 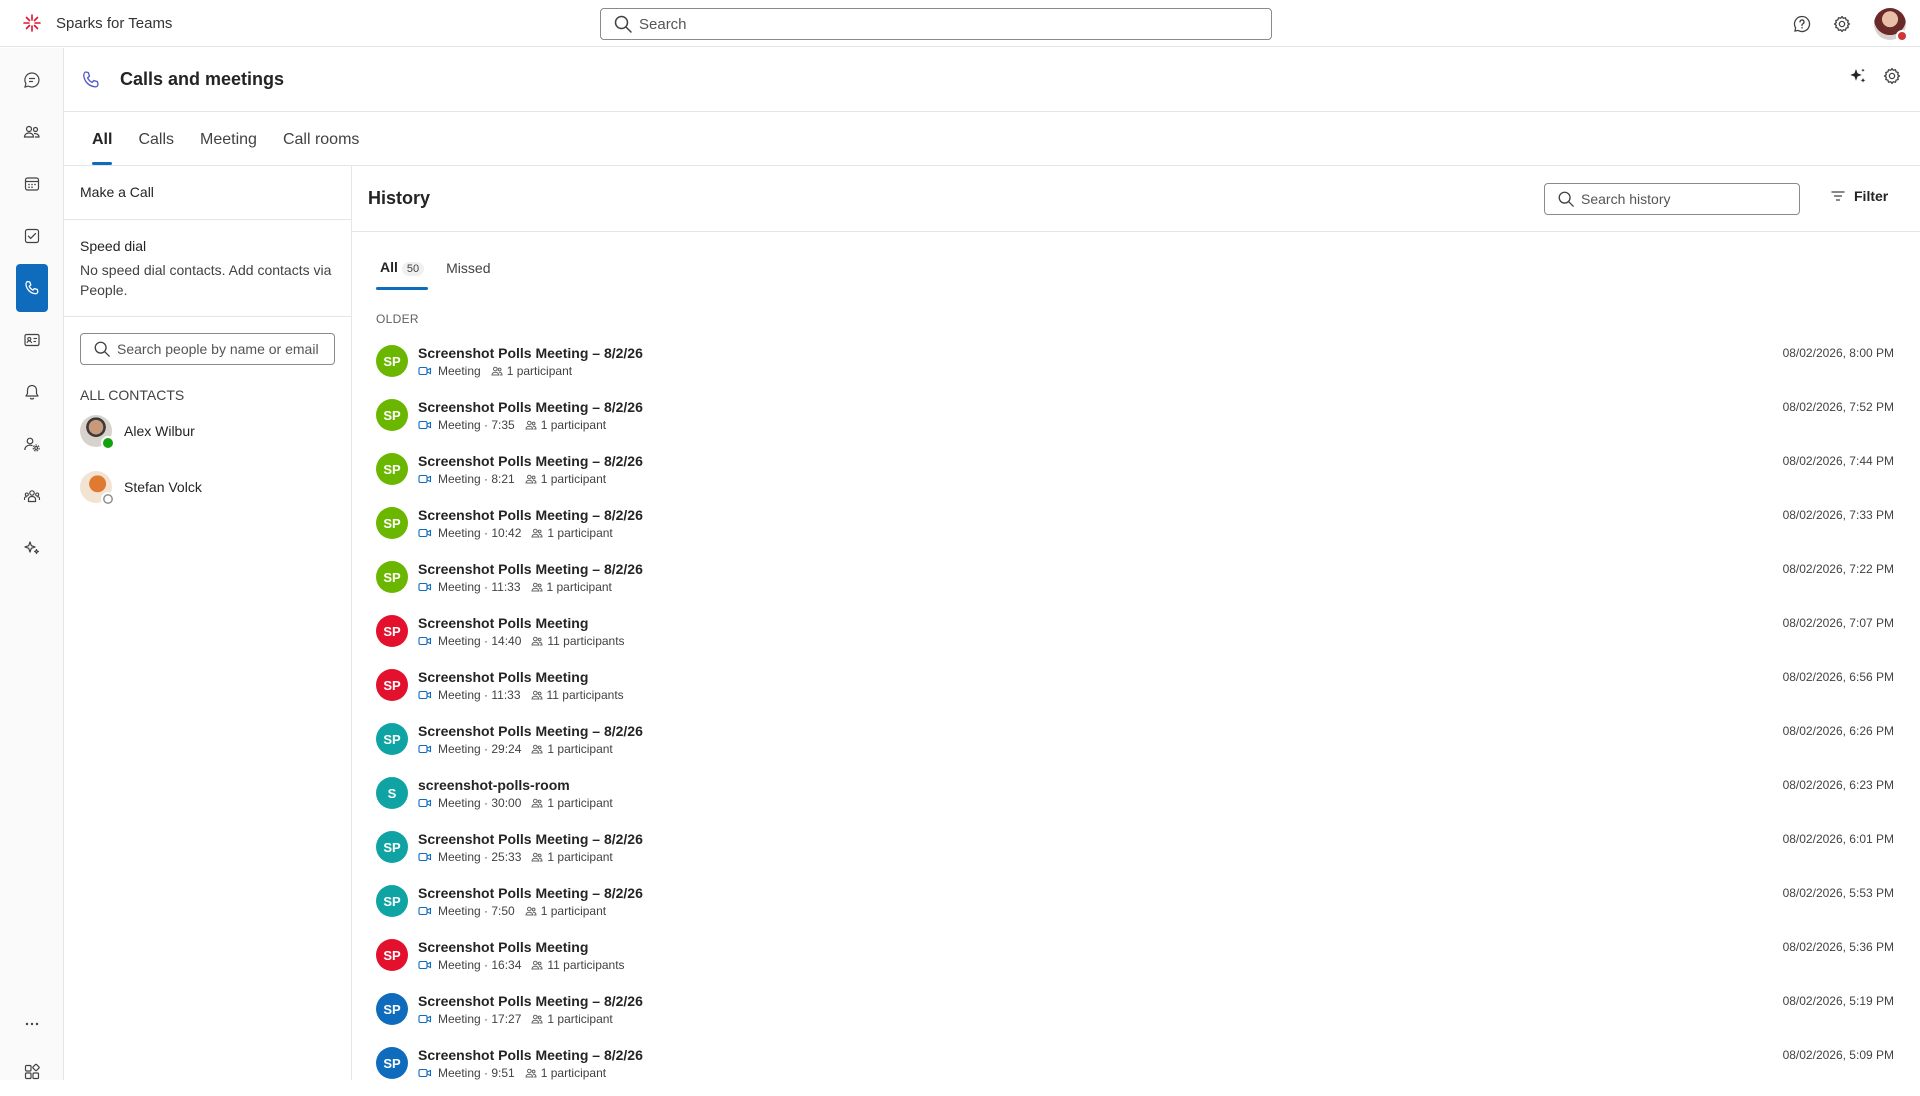 What do you see at coordinates (32, 444) in the screenshot?
I see `rail-people-settings` at bounding box center [32, 444].